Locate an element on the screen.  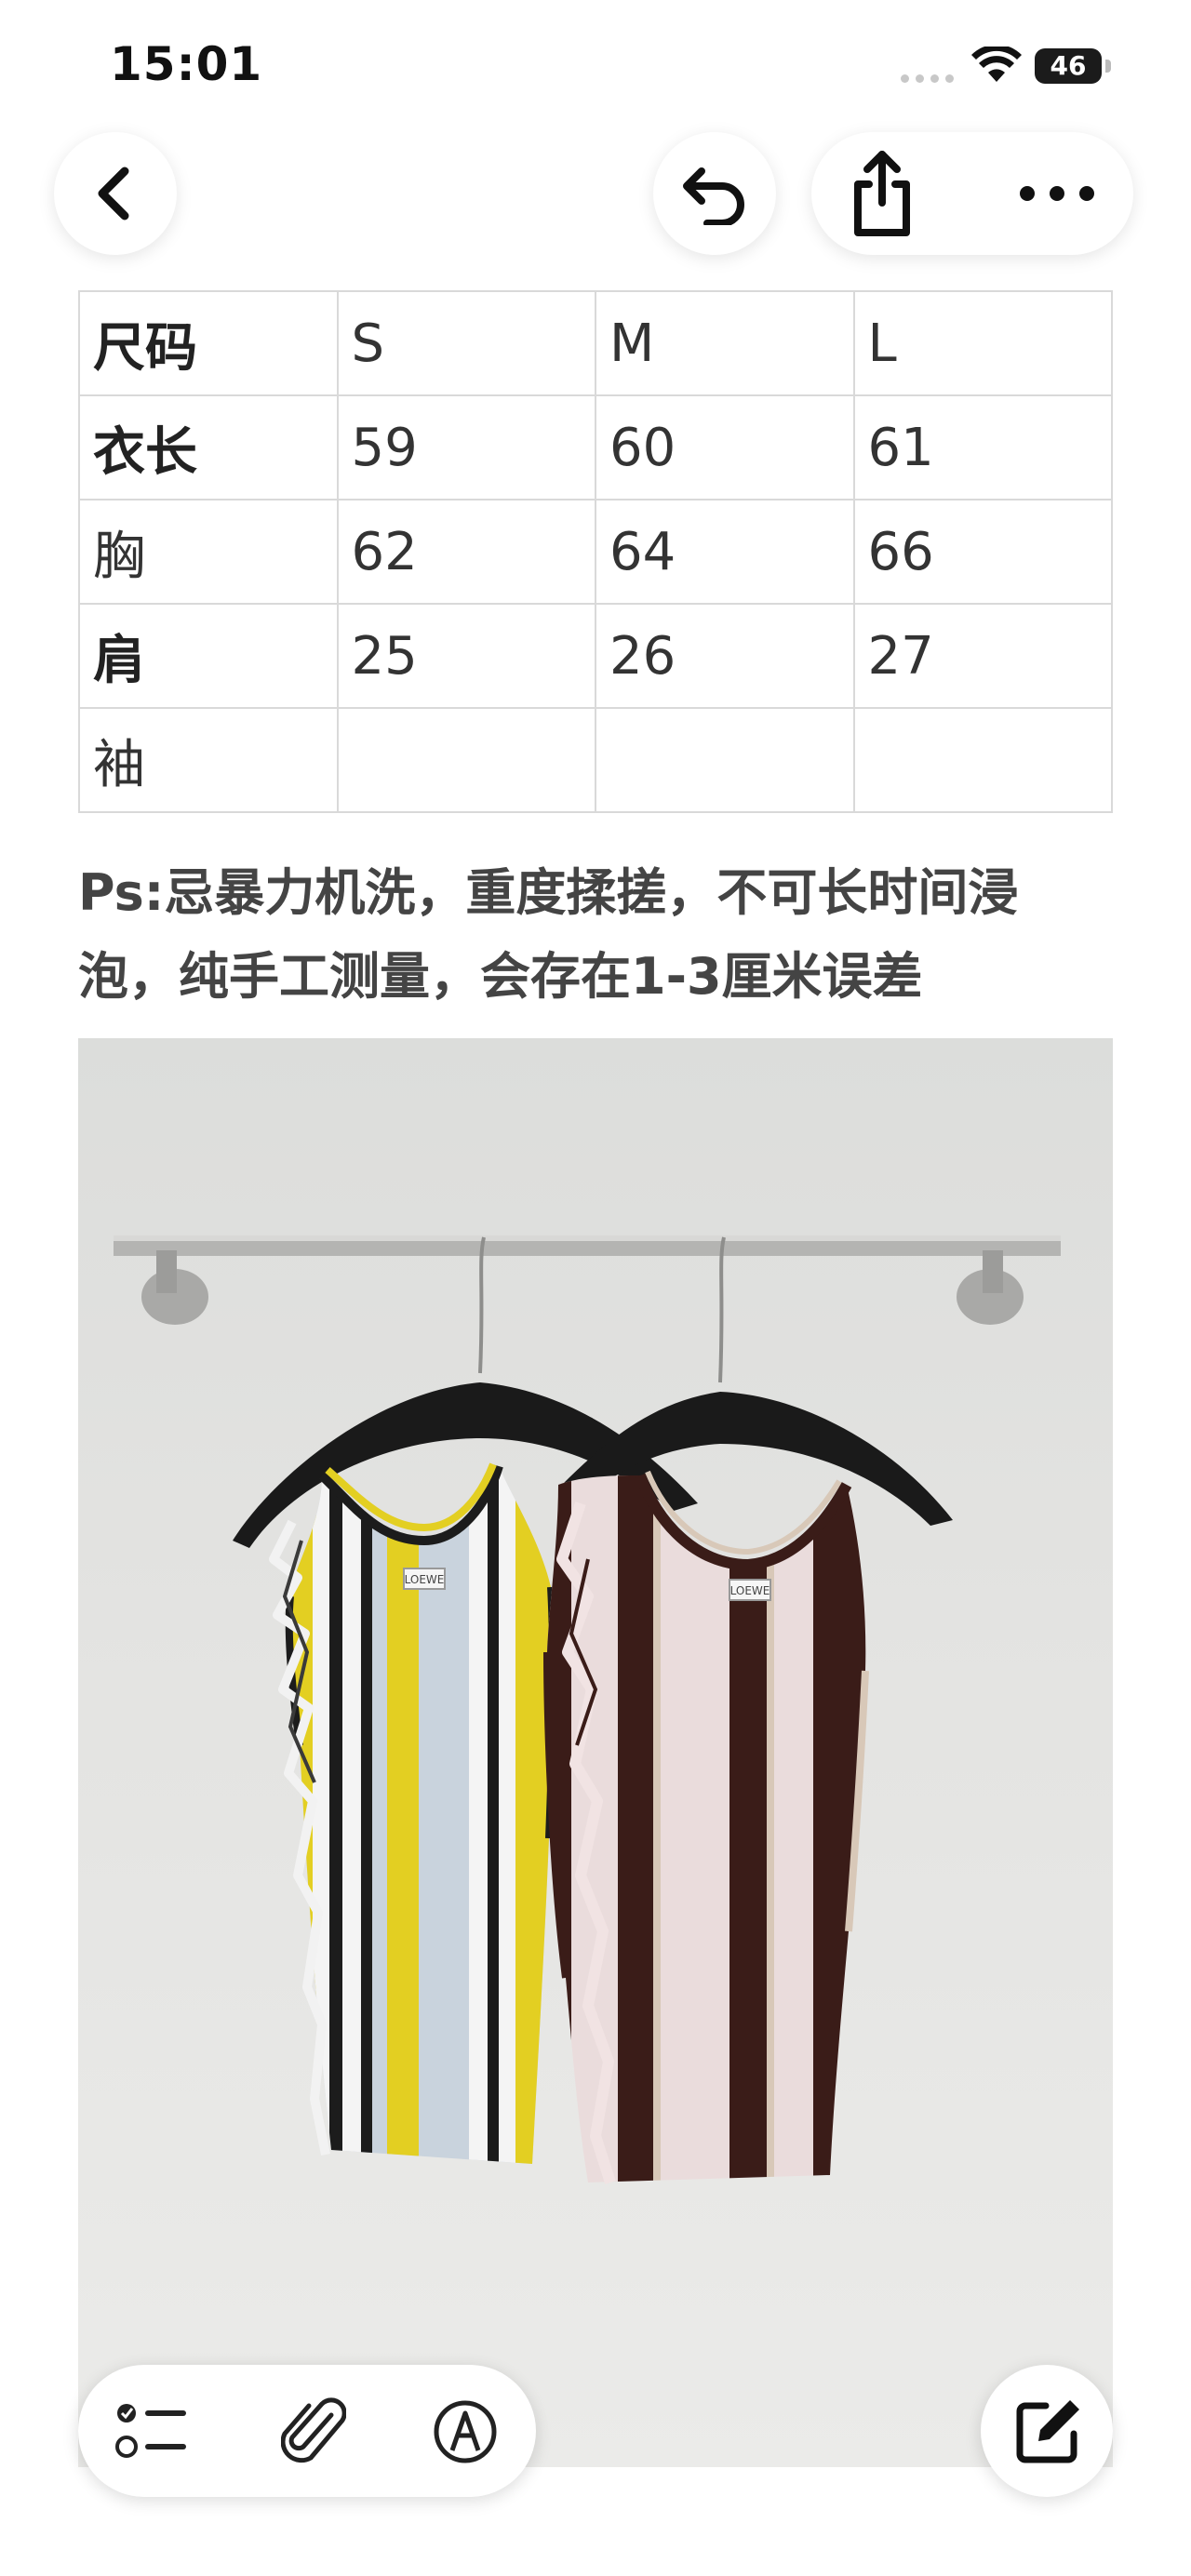
compose-icon is located at coordinates (1047, 2431).